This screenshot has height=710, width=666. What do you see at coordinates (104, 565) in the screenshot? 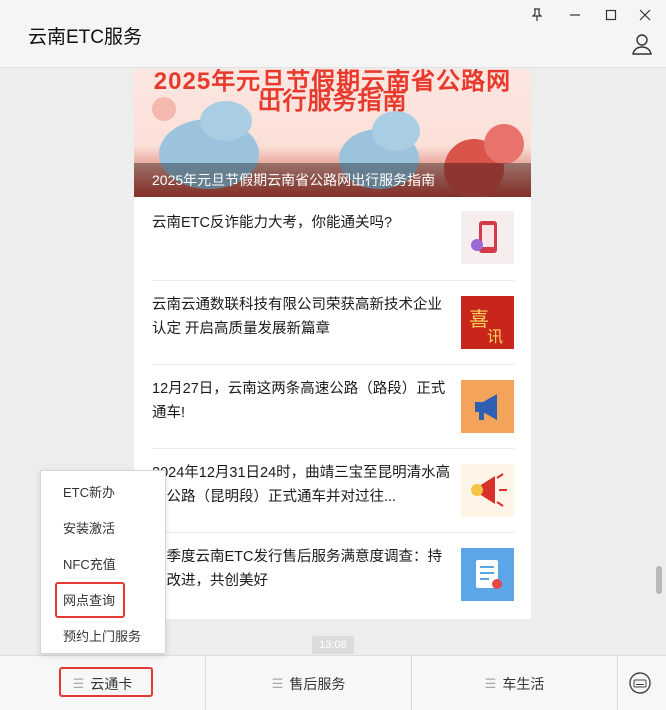
I see `menu-item-nfc-recharge: NFC充值` at bounding box center [104, 565].